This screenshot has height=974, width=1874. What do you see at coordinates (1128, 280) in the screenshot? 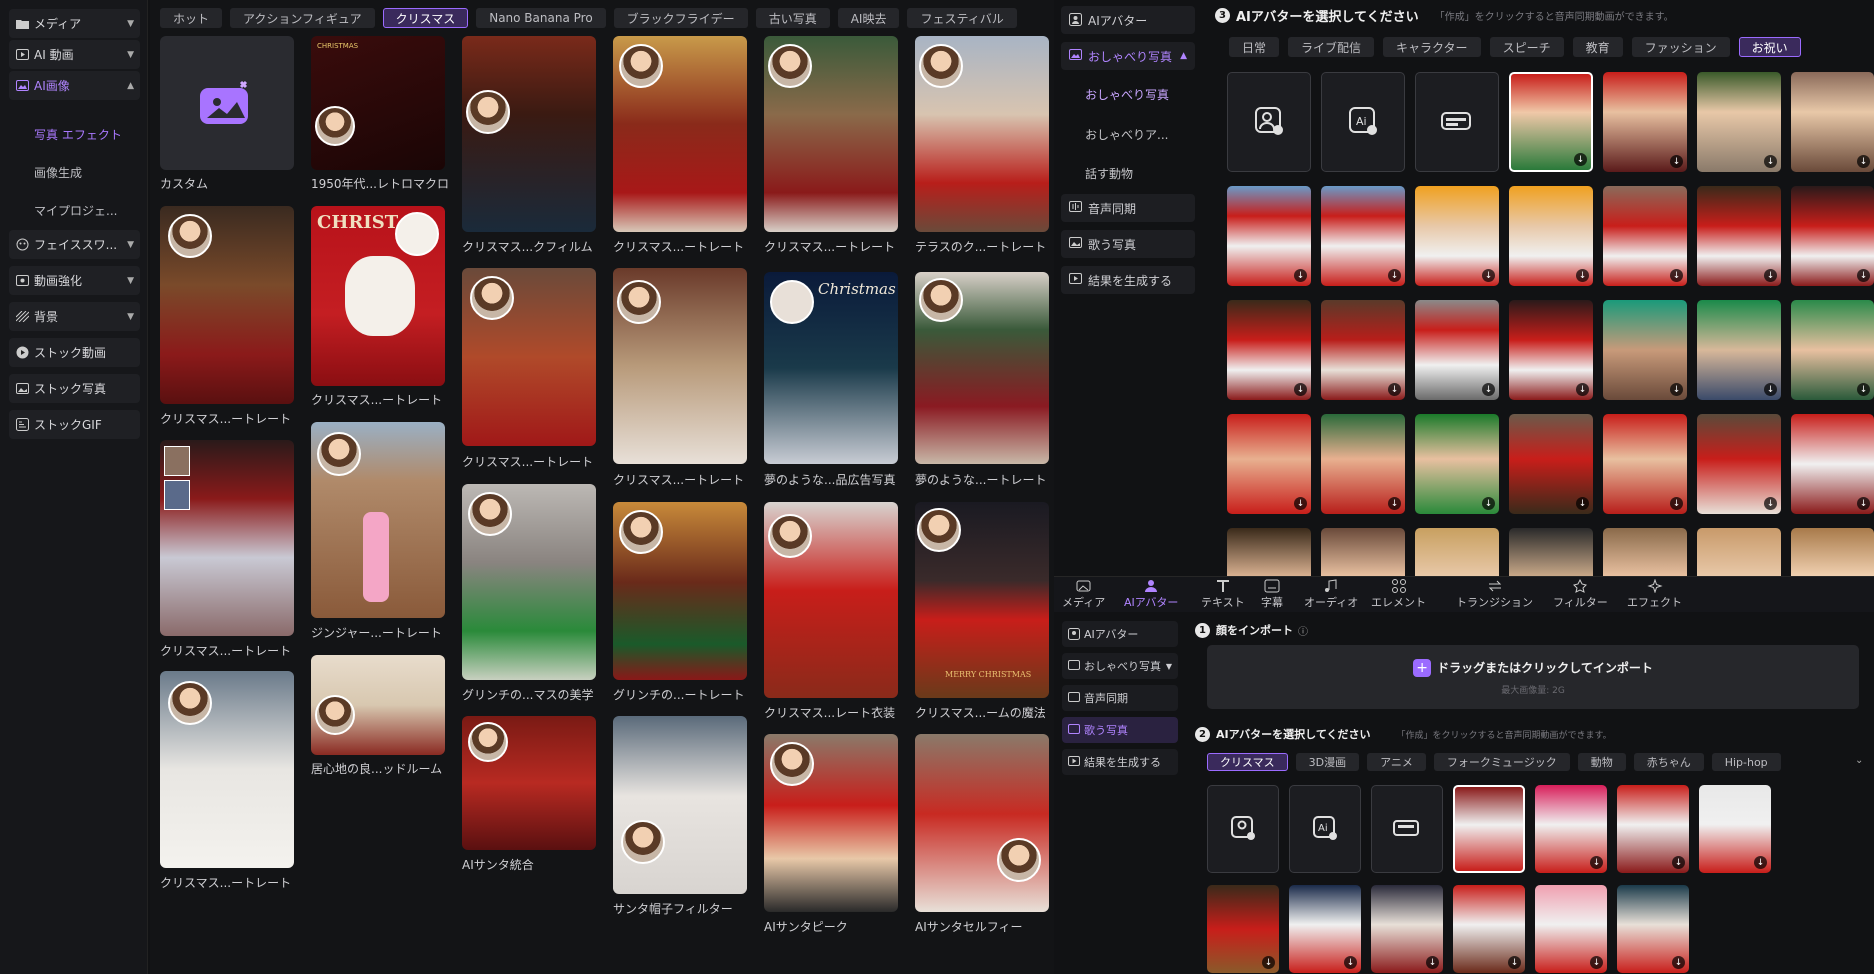
I see `menu-item-generate-result: 結果を生成する` at bounding box center [1128, 280].